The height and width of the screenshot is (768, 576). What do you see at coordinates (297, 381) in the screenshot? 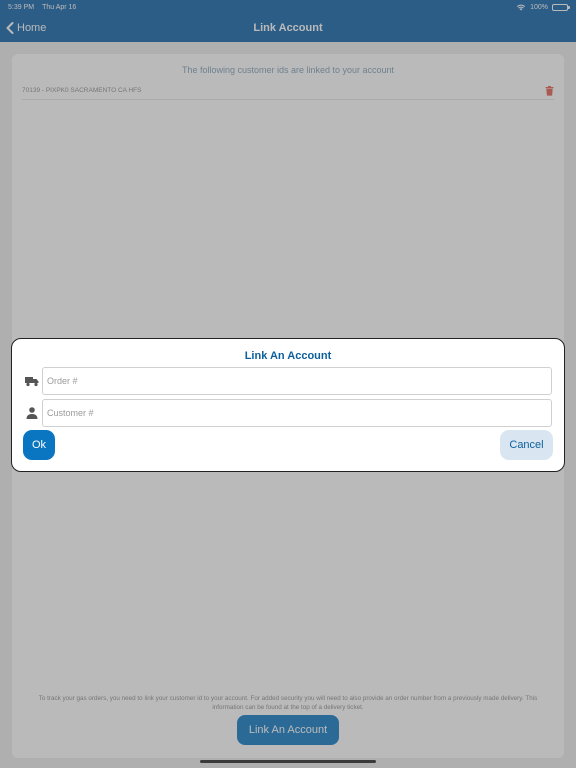
I see `order-number-input` at bounding box center [297, 381].